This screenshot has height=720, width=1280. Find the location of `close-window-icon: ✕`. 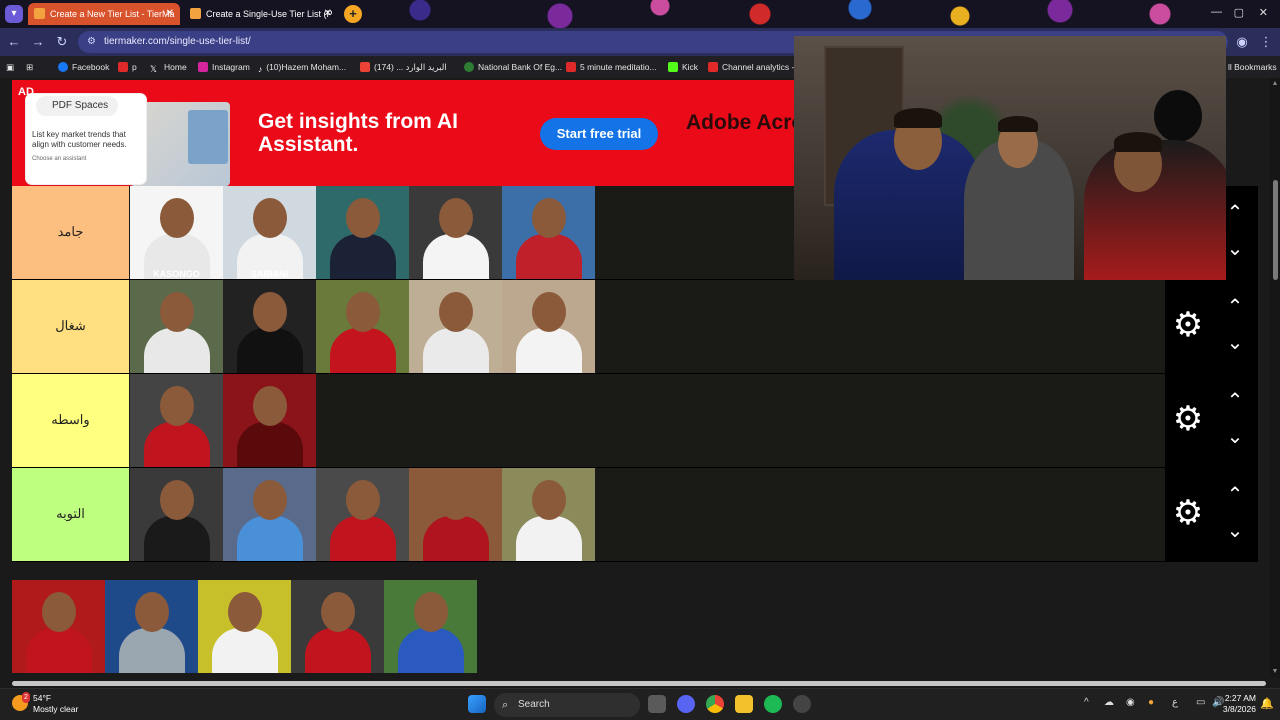

close-window-icon: ✕ is located at coordinates (1263, 12).